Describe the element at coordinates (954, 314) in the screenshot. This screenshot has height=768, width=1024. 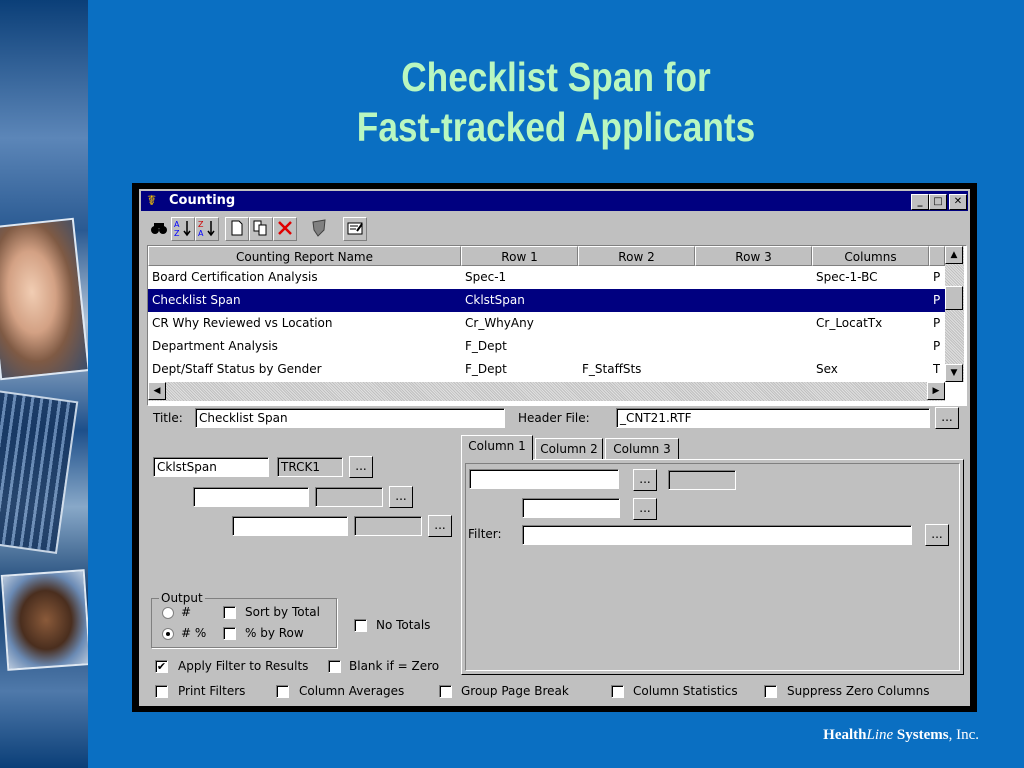
I see `vertical-scrollbar: ▲ ▼` at that location.